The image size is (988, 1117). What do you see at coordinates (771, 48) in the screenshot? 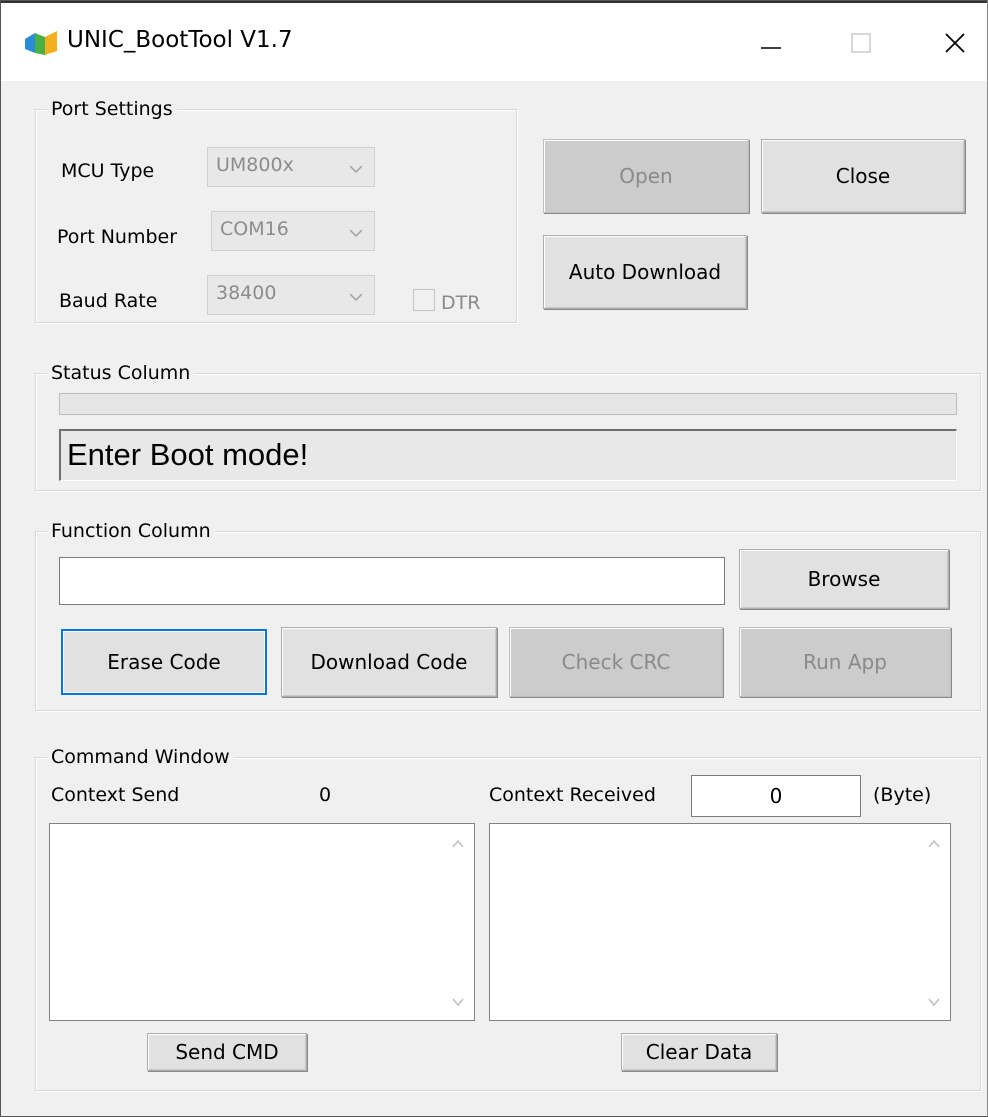
I see `minimize-icon` at bounding box center [771, 48].